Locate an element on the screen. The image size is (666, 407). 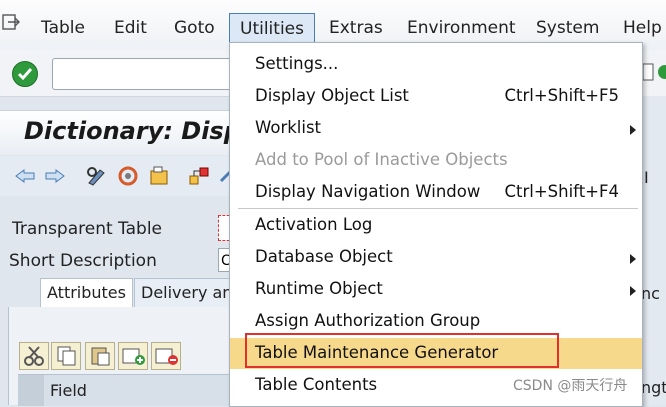
menu-item-label: Assign Authorization Group is located at coordinates (368, 320).